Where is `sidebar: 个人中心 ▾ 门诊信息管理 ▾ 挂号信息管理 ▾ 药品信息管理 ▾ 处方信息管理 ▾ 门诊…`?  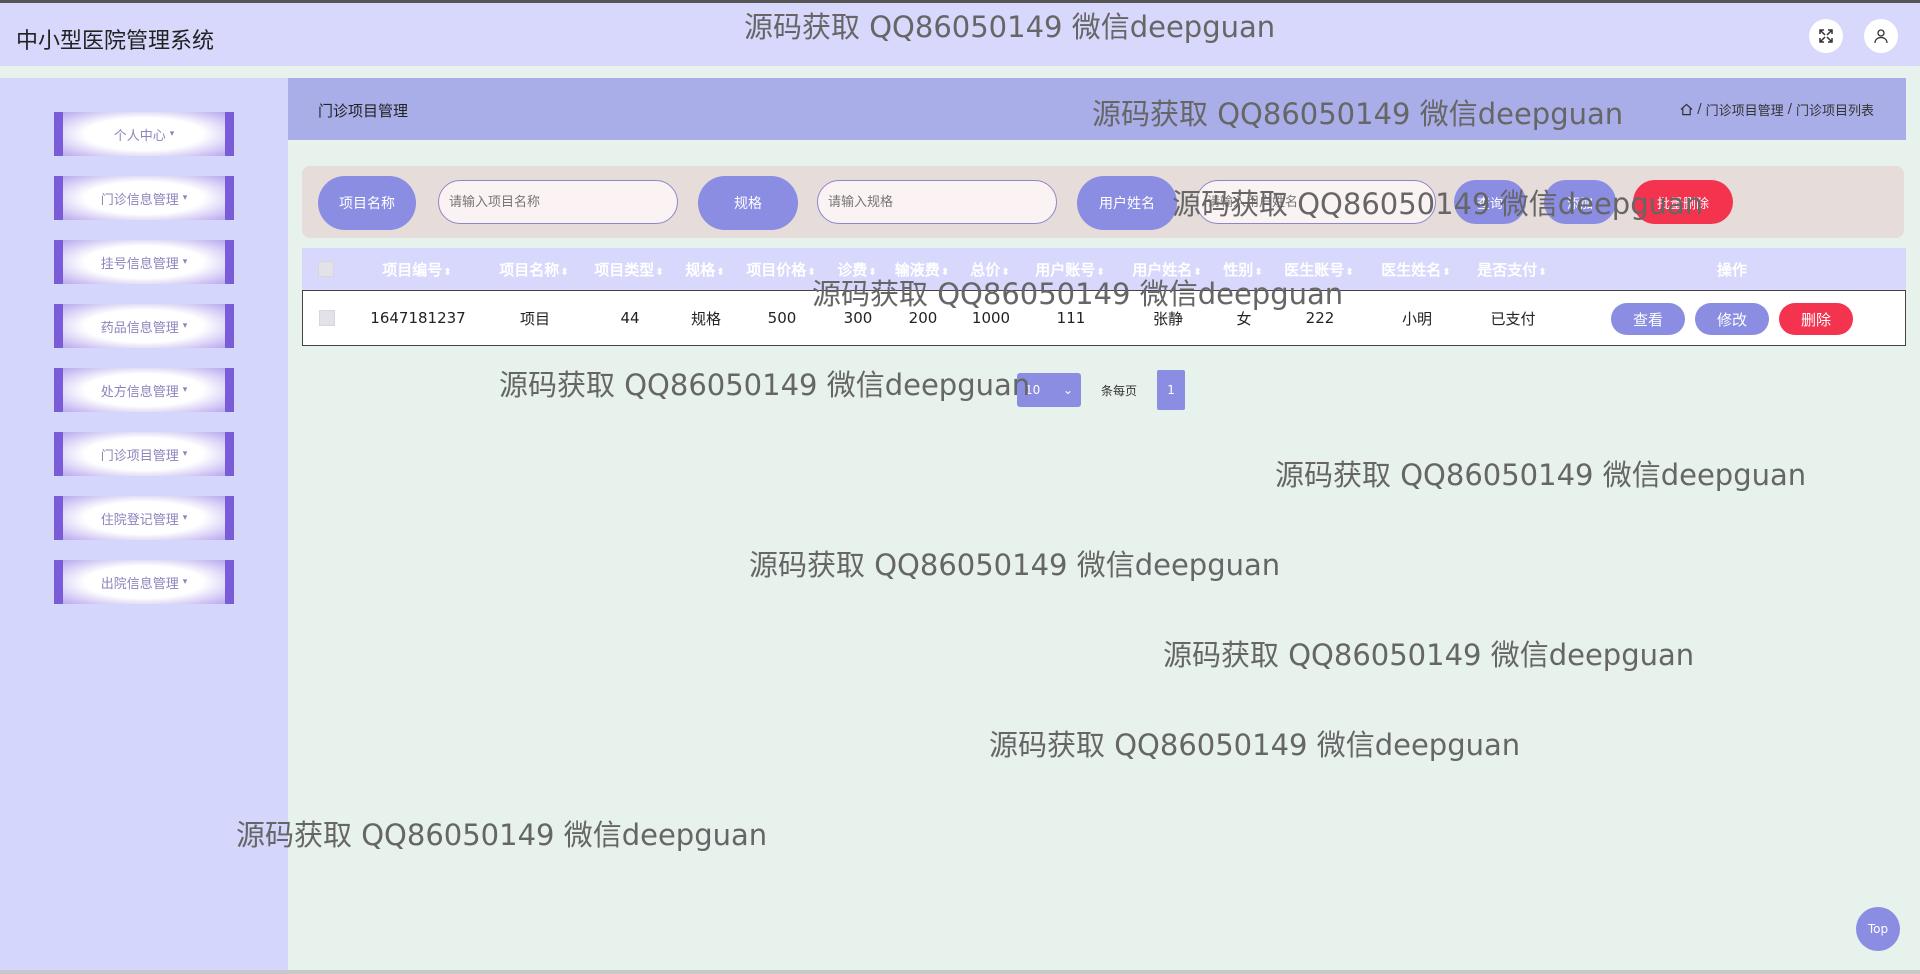
sidebar: 个人中心 ▾ 门诊信息管理 ▾ 挂号信息管理 ▾ 药品信息管理 ▾ 处方信息管理 ▾ 门诊… is located at coordinates (144, 526).